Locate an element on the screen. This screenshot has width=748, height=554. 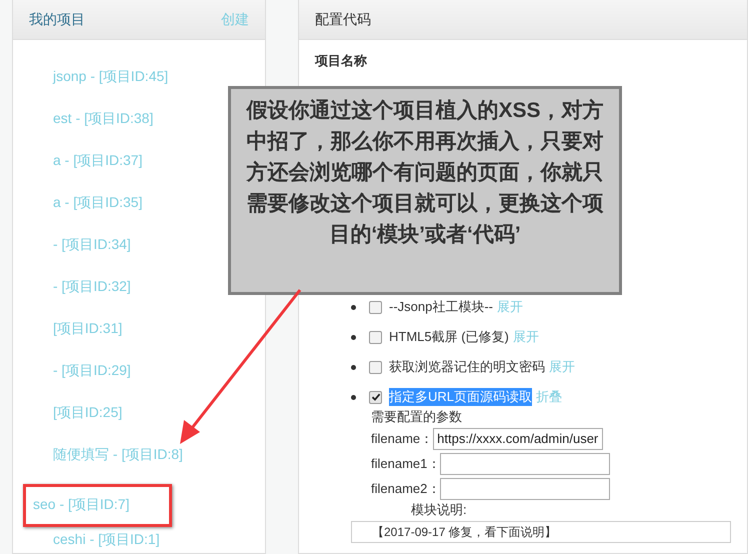
param-label: filename1： is located at coordinates (405, 463).